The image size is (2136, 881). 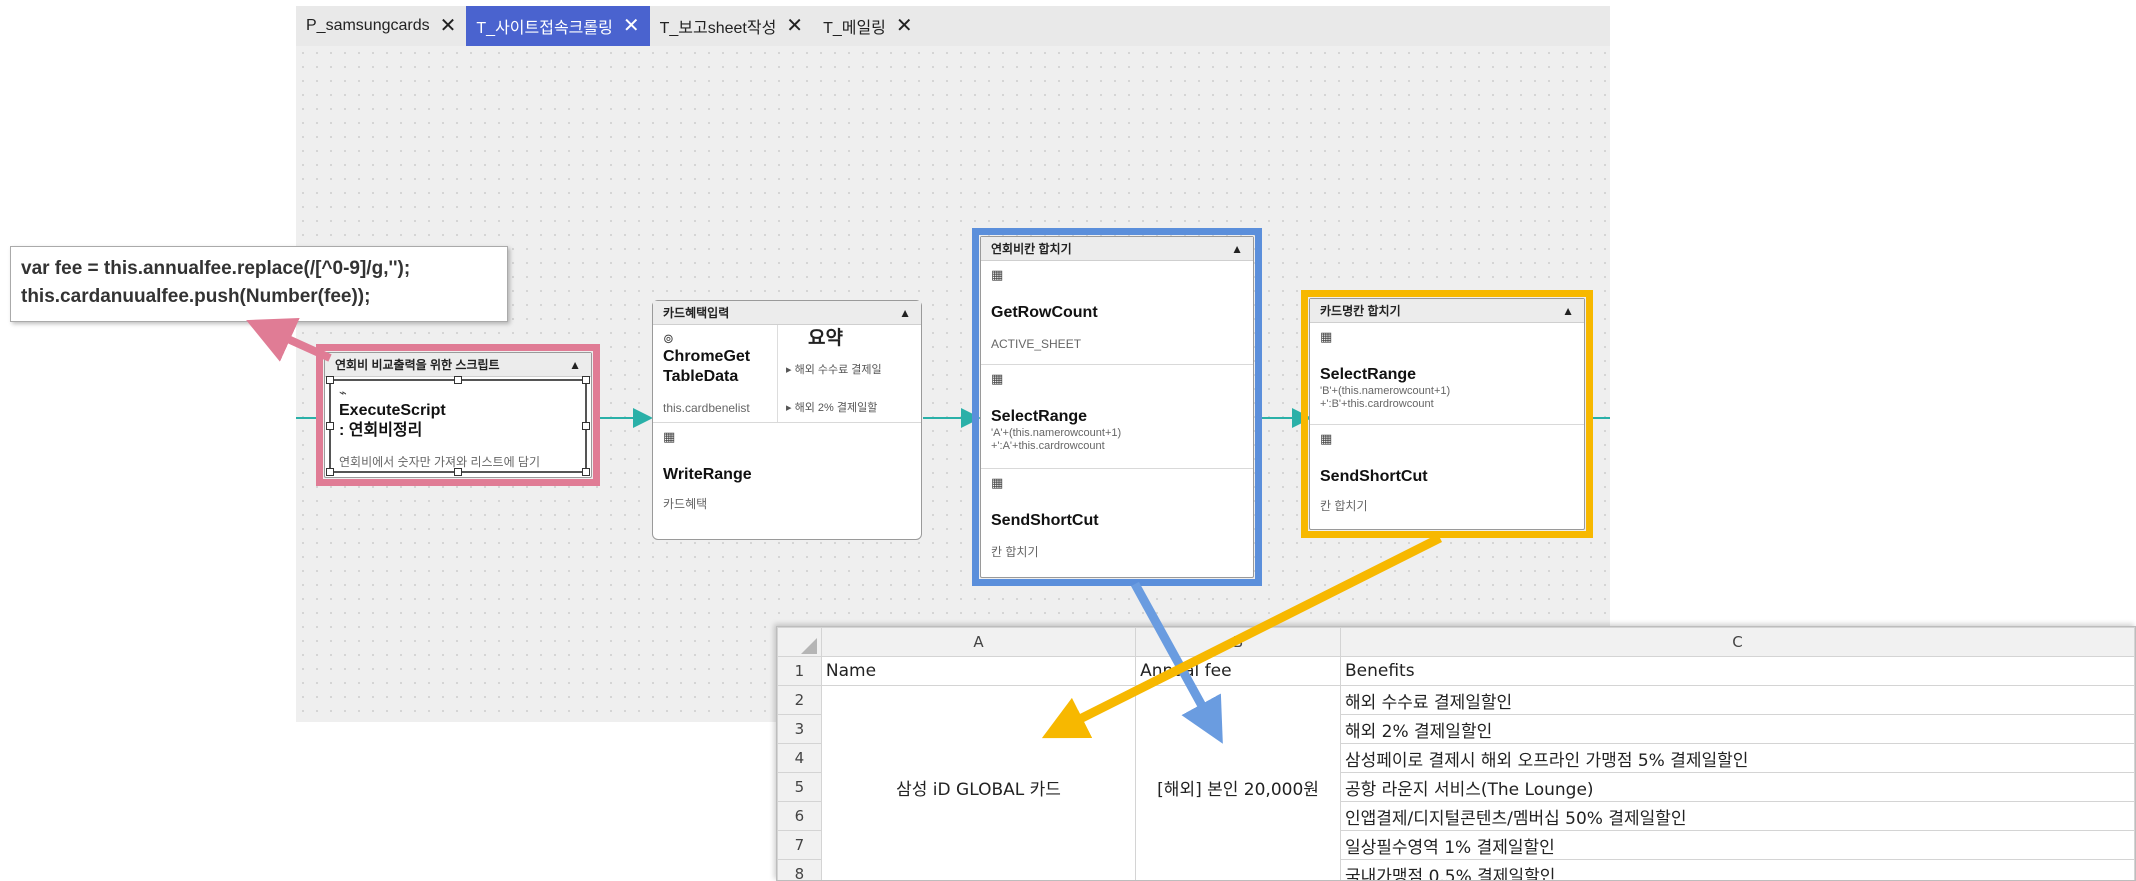 What do you see at coordinates (1737, 816) in the screenshot?
I see `cell: 인앱결제/디지털콘텐츠/멤버십 50% 결제일할인` at bounding box center [1737, 816].